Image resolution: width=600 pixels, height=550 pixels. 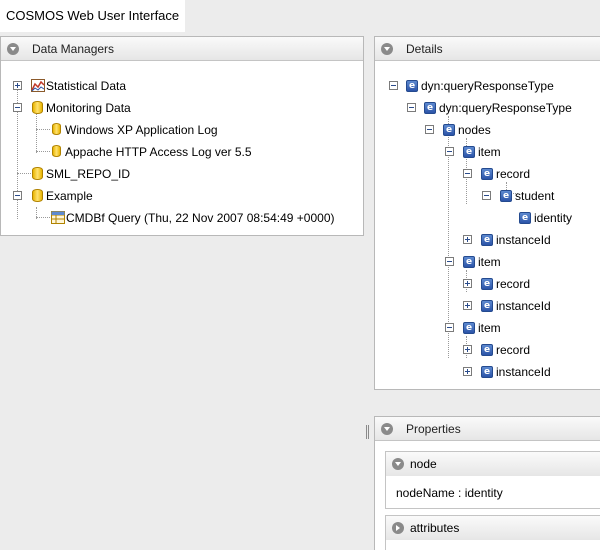 What do you see at coordinates (88, 108) in the screenshot?
I see `tree-item-label: Monitoring Data` at bounding box center [88, 108].